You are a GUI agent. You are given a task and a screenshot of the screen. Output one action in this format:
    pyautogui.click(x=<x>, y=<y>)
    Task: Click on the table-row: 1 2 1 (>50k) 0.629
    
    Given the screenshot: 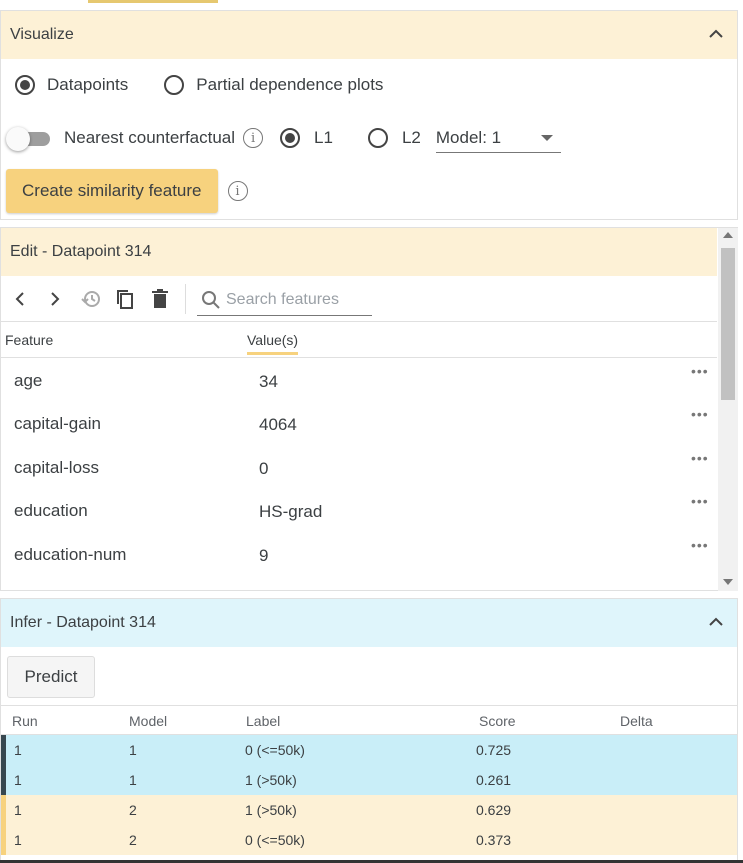 What is the action you would take?
    pyautogui.click(x=369, y=810)
    